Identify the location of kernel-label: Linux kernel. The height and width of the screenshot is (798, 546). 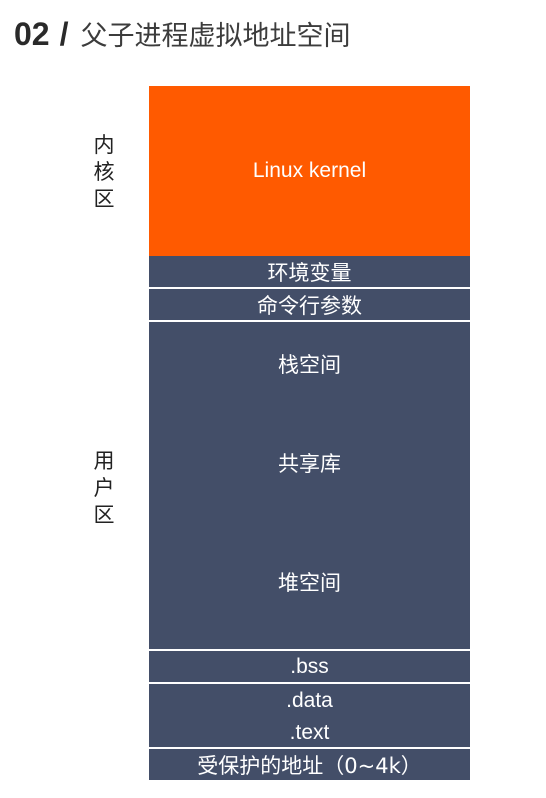
(309, 170).